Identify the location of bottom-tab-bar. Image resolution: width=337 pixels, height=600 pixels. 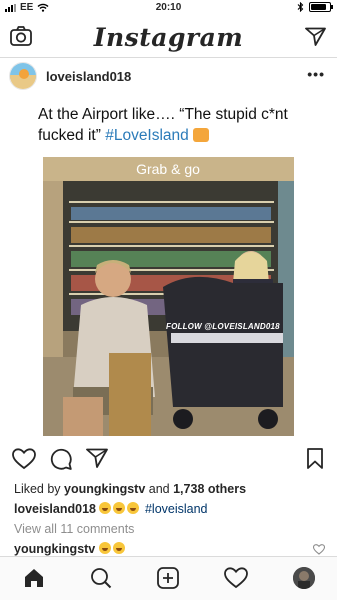
(168, 578).